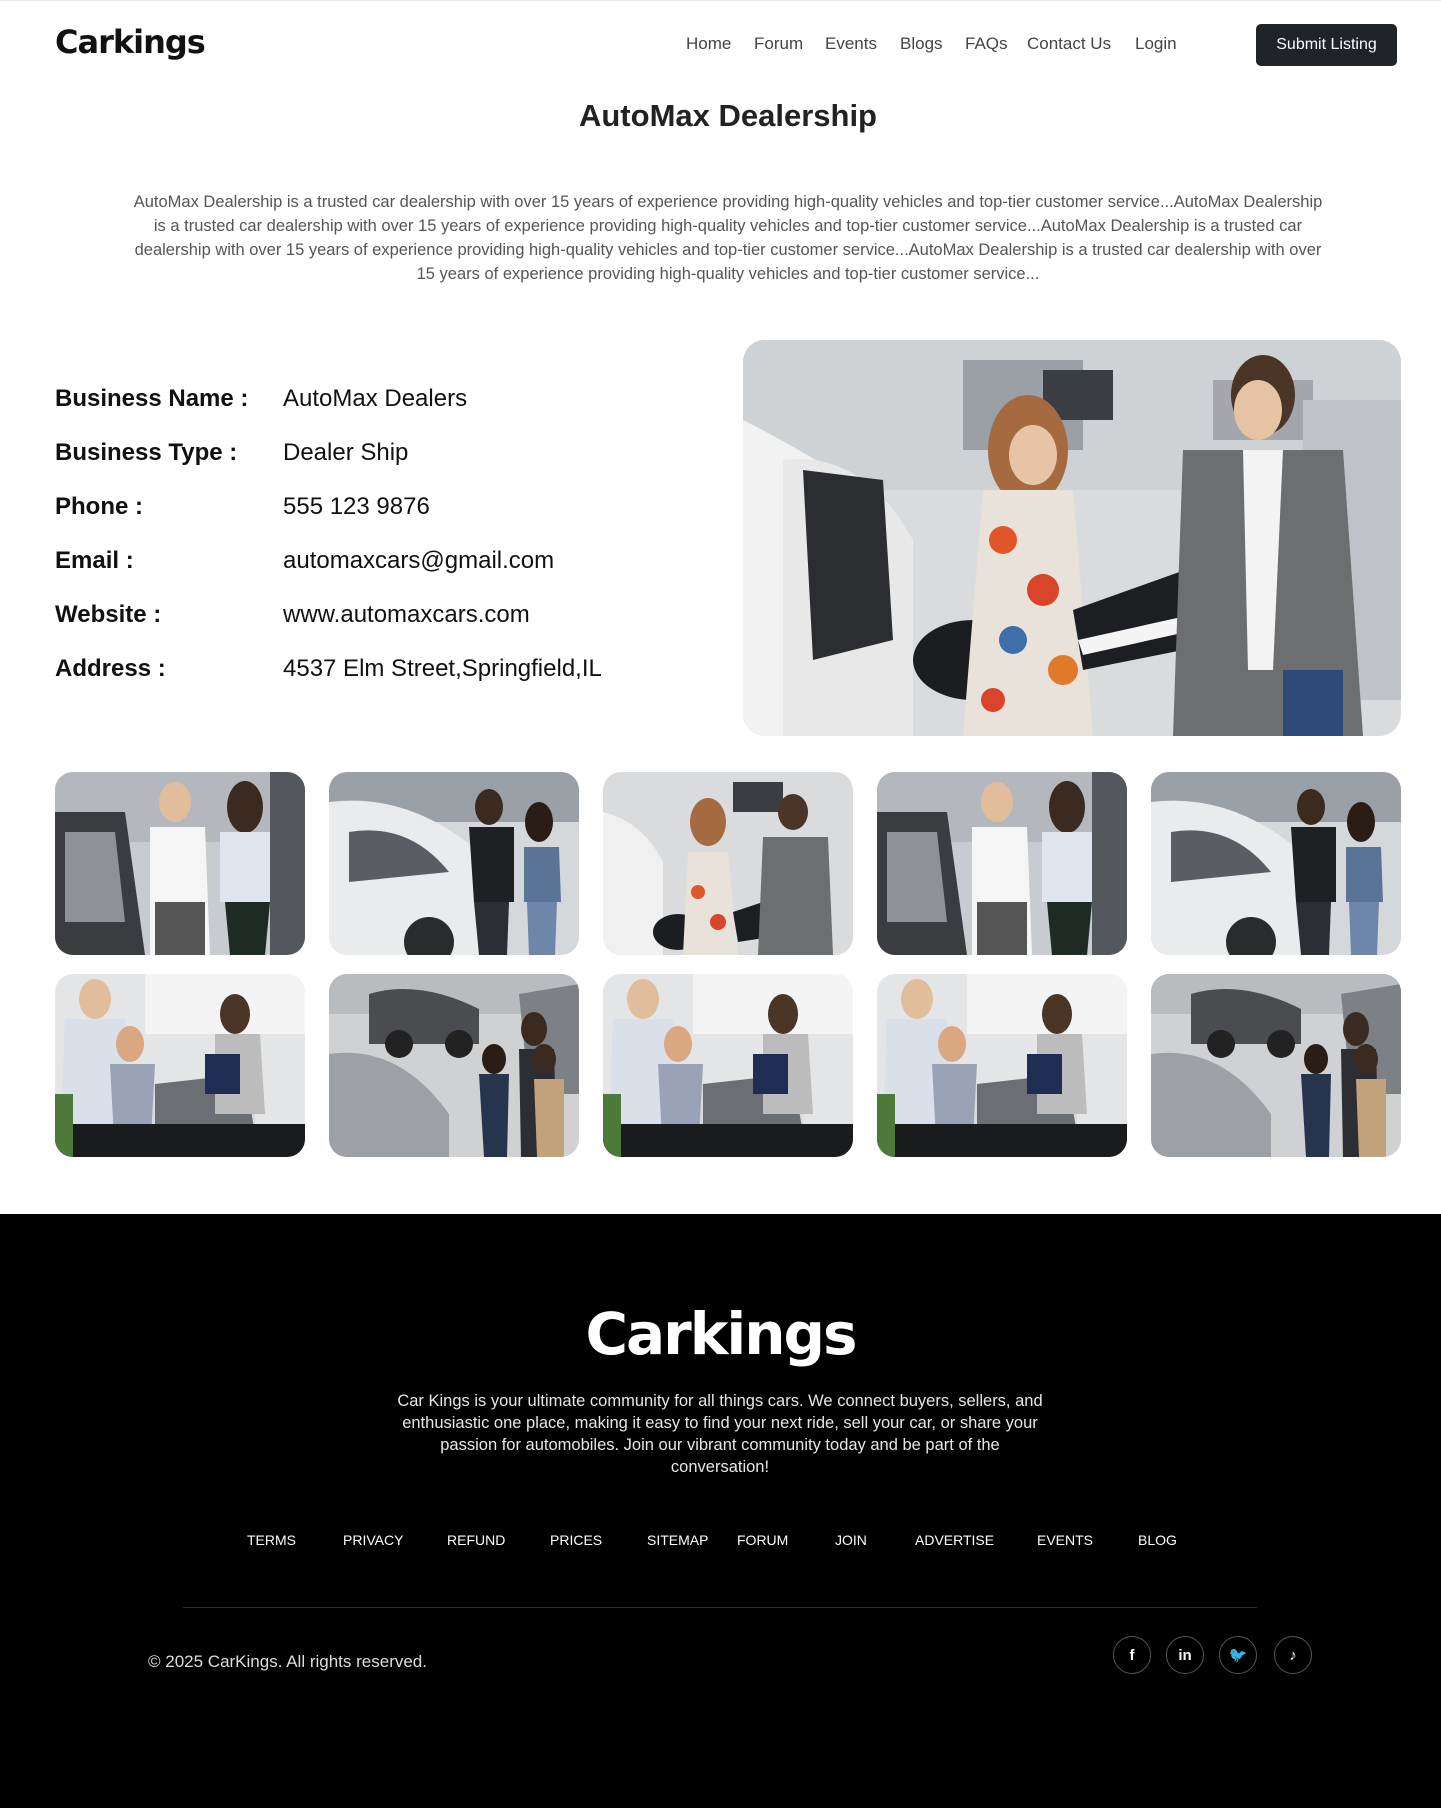 The width and height of the screenshot is (1441, 1808). Describe the element at coordinates (708, 44) in the screenshot. I see `nav-home: Home` at that location.